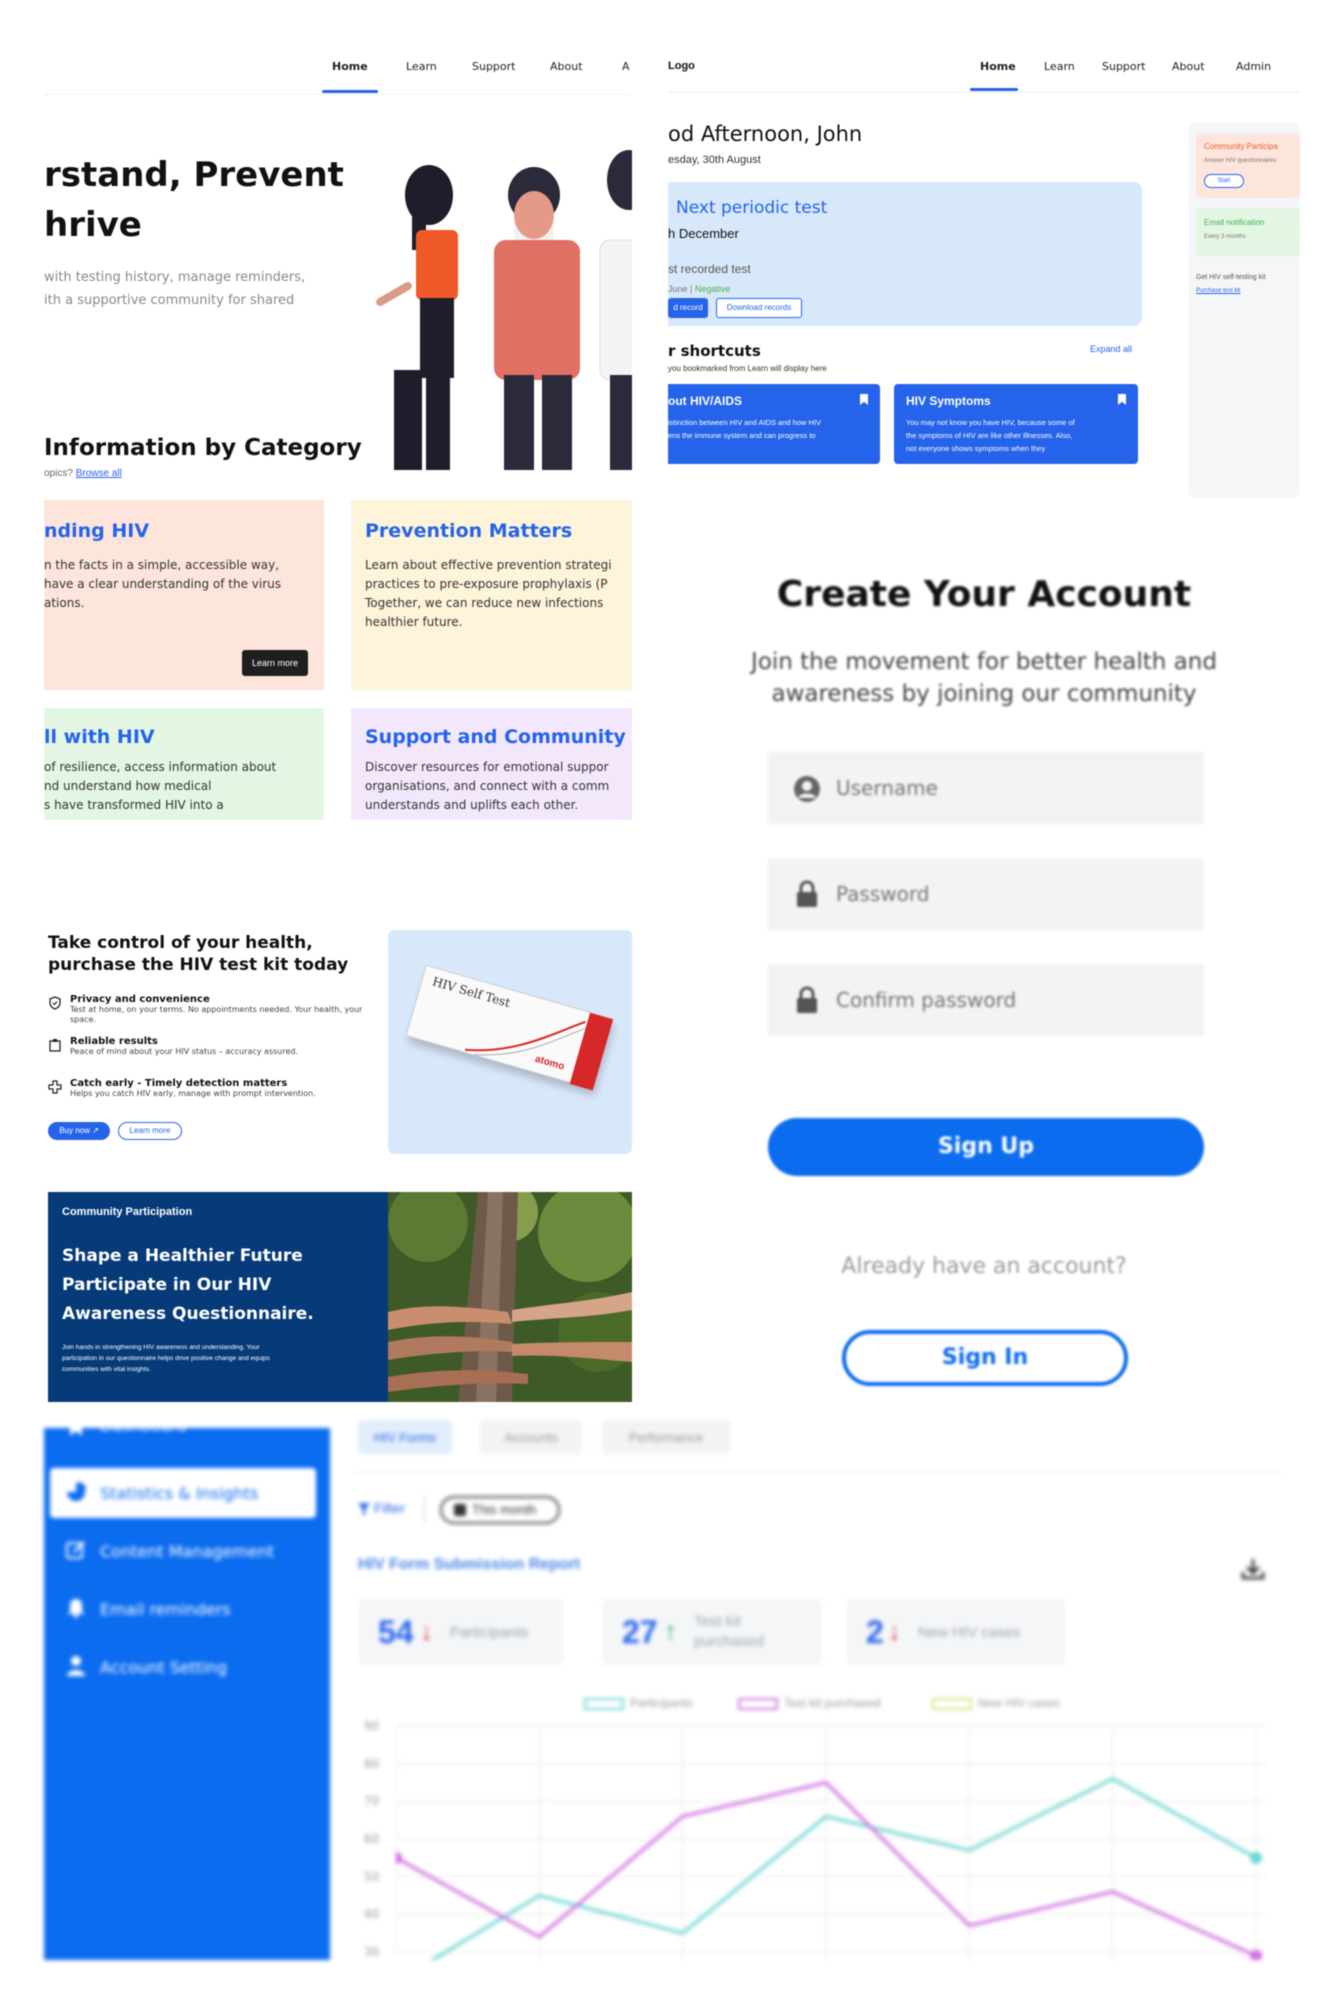 The height and width of the screenshot is (2000, 1333). I want to click on banner-label: Community Participation, so click(127, 1212).